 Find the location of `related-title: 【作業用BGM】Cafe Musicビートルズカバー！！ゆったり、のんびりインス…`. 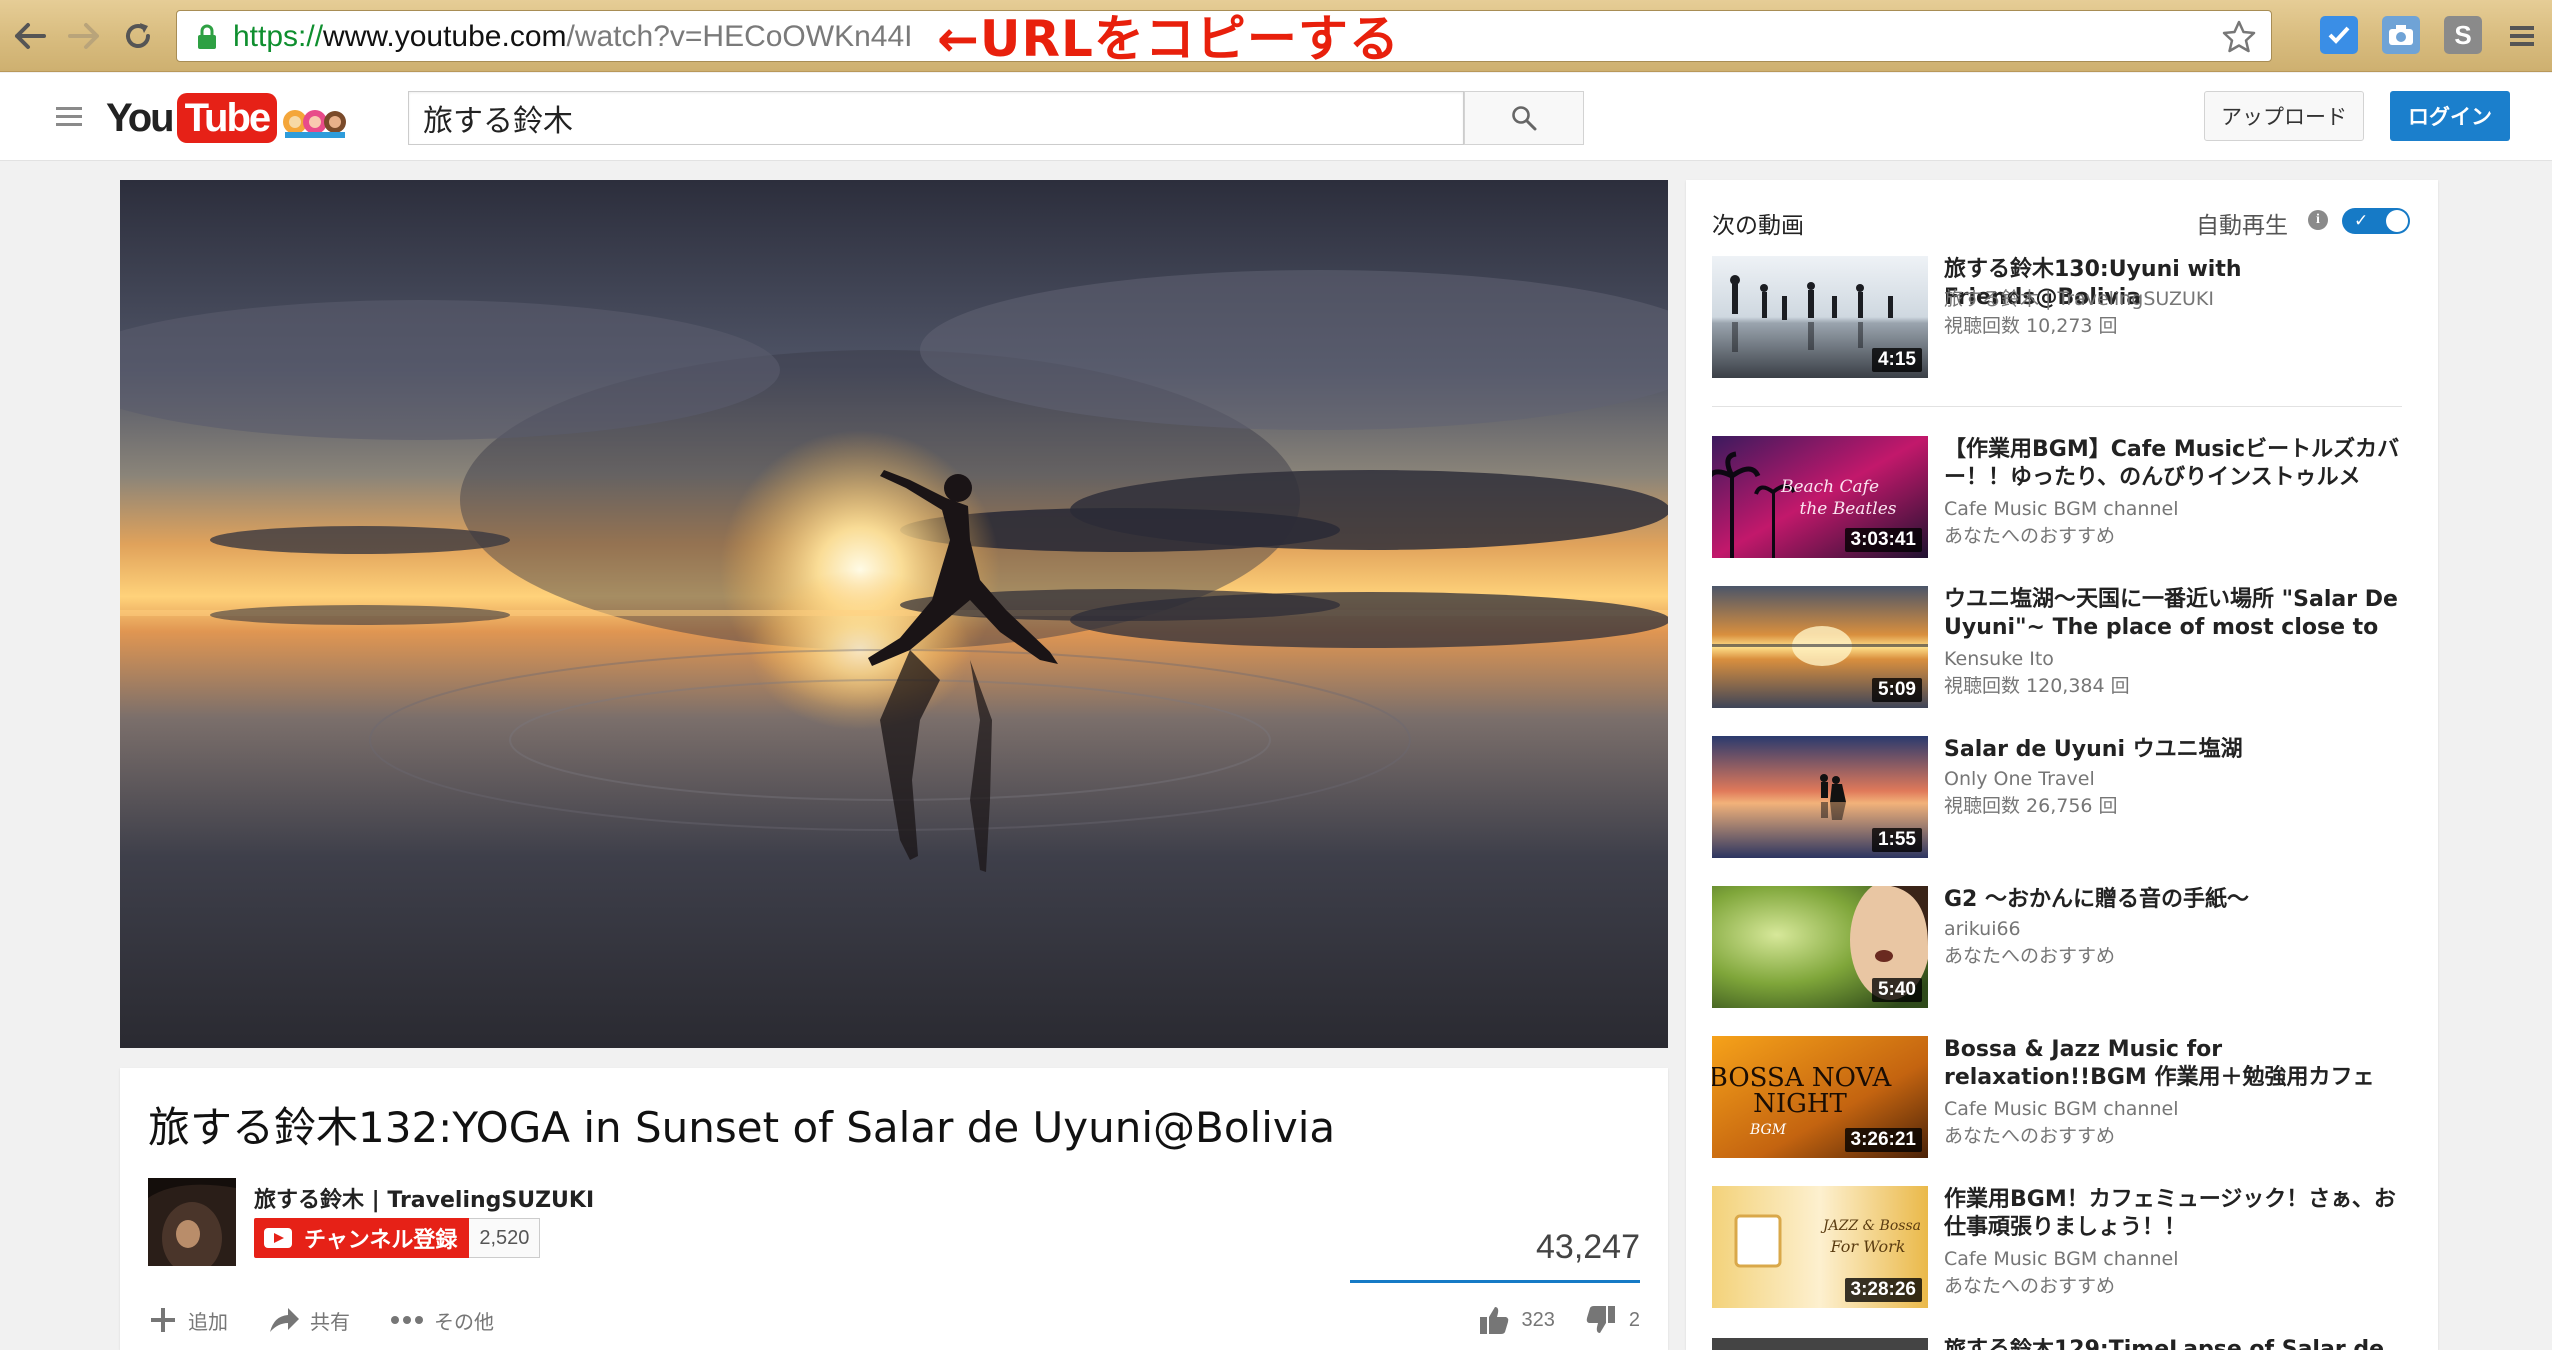

related-title: 【作業用BGM】Cafe Musicビートルズカバー！！ゆったり、のんびりインス… is located at coordinates (2179, 464).